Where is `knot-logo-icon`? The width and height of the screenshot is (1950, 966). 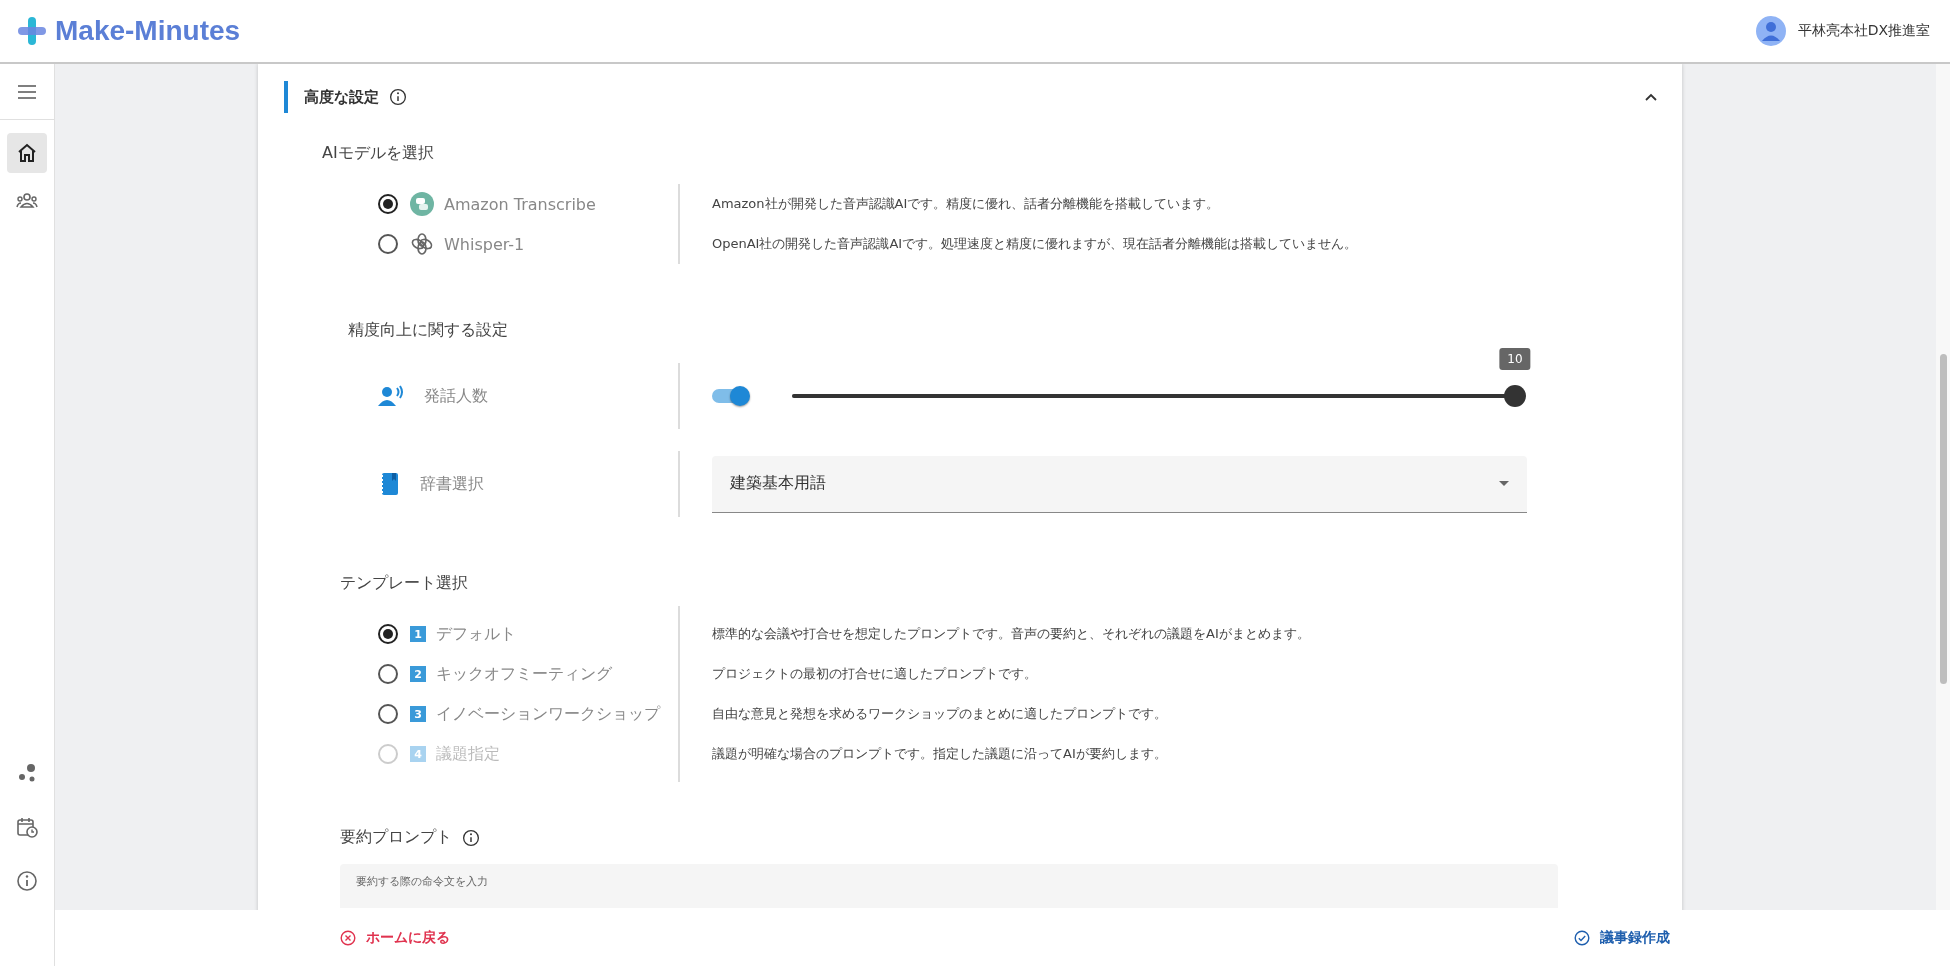
knot-logo-icon is located at coordinates (422, 244).